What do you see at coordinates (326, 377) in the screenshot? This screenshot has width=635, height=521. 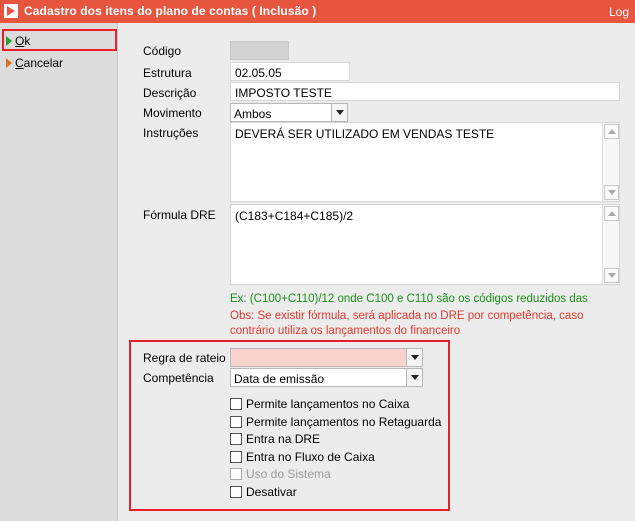 I see `competencia-select: Data de emissão` at bounding box center [326, 377].